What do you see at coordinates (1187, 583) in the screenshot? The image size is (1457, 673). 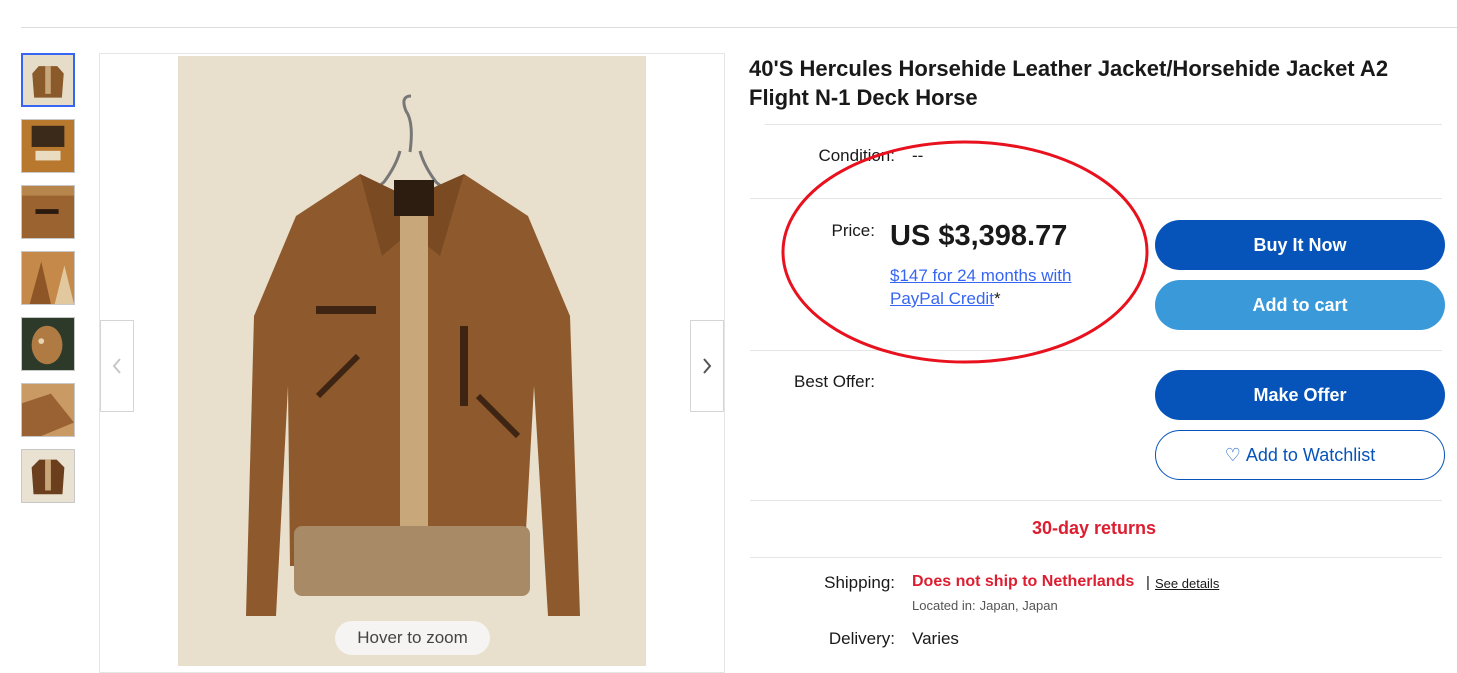 I see `see-details-link: See details` at bounding box center [1187, 583].